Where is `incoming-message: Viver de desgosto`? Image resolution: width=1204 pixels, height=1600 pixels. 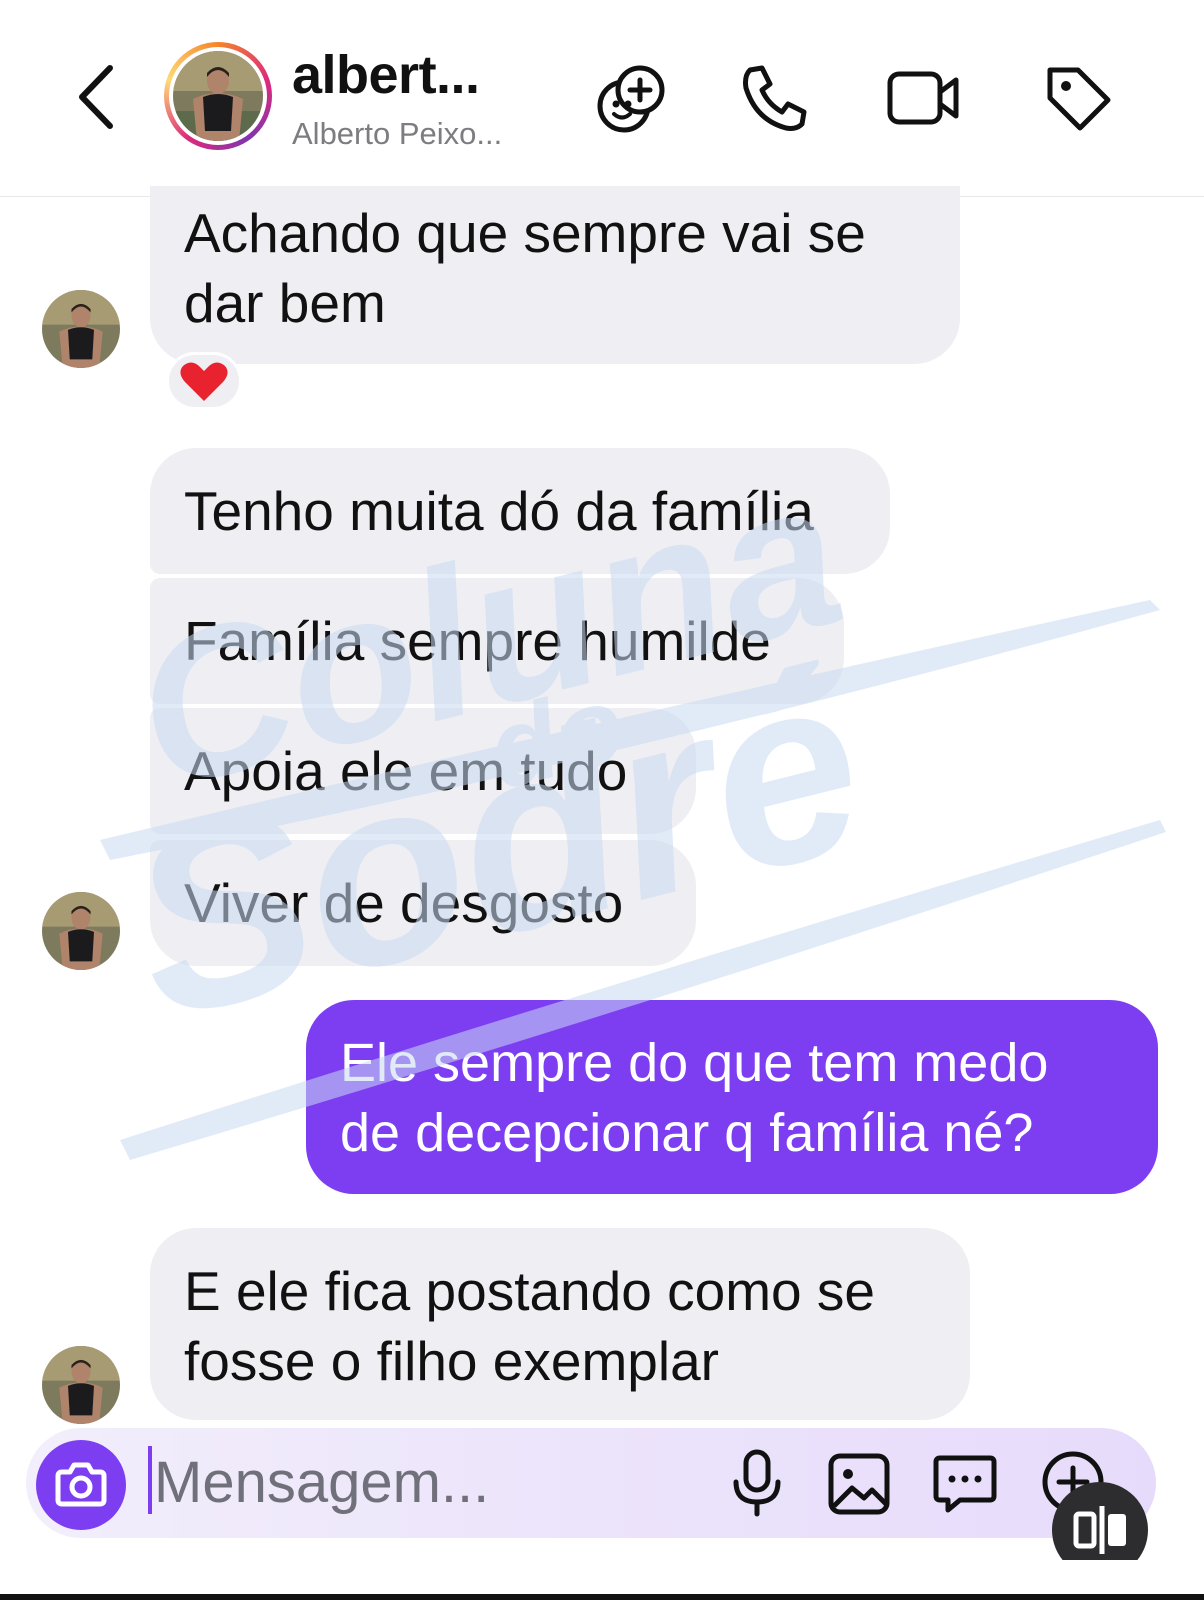
incoming-message: Viver de desgosto is located at coordinates (423, 903).